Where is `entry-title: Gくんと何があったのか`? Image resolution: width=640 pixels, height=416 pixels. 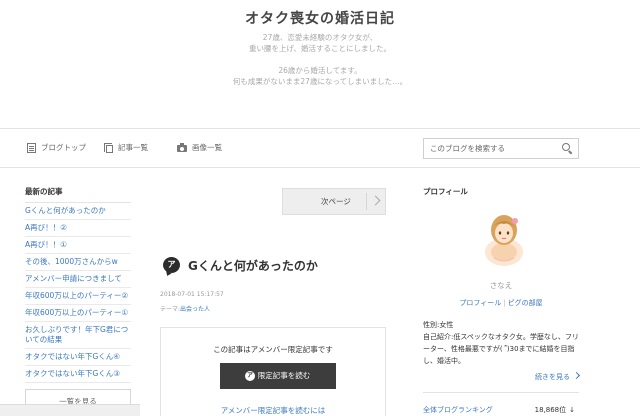 entry-title: Gくんと何があったのか is located at coordinates (253, 265).